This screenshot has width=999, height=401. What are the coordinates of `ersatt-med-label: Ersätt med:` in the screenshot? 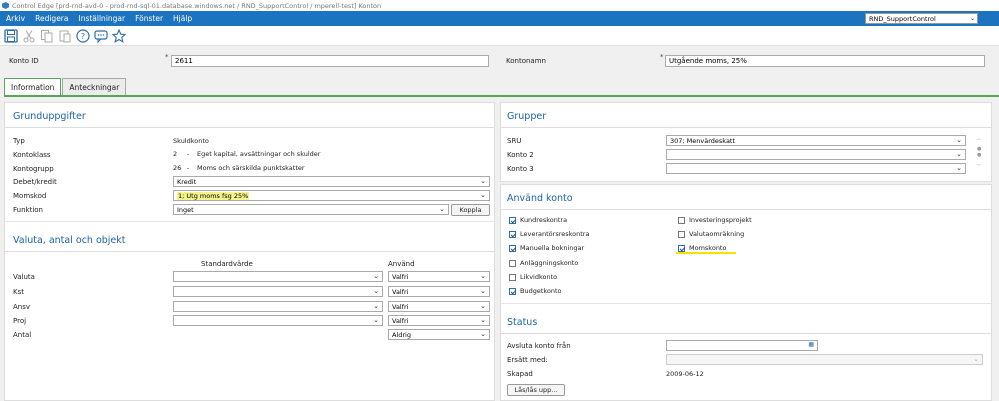 It's located at (527, 360).